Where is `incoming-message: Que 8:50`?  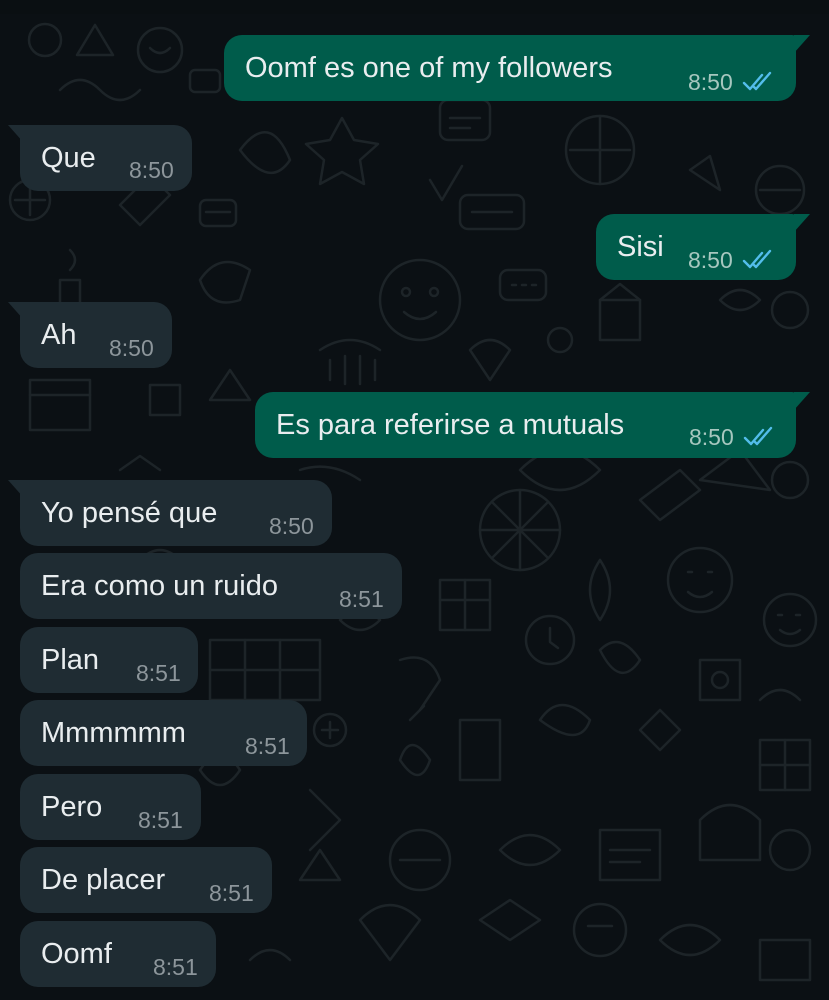 incoming-message: Que 8:50 is located at coordinates (100, 158).